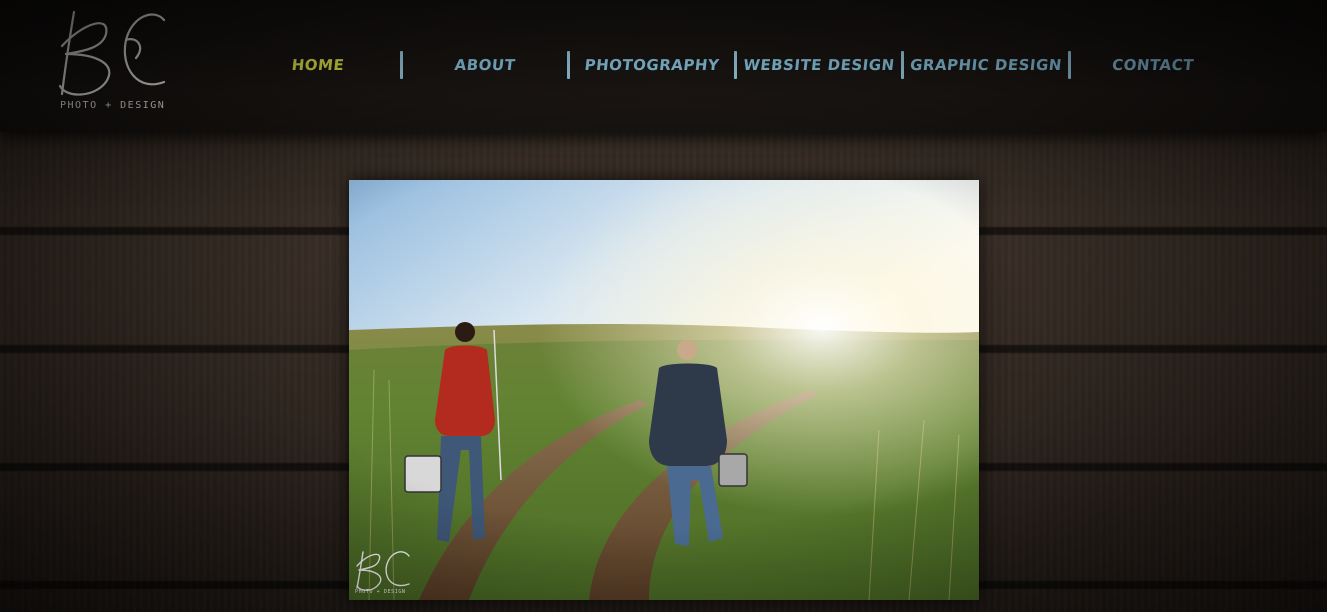 This screenshot has width=1327, height=612. I want to click on nav-contact: CONTACT, so click(1153, 65).